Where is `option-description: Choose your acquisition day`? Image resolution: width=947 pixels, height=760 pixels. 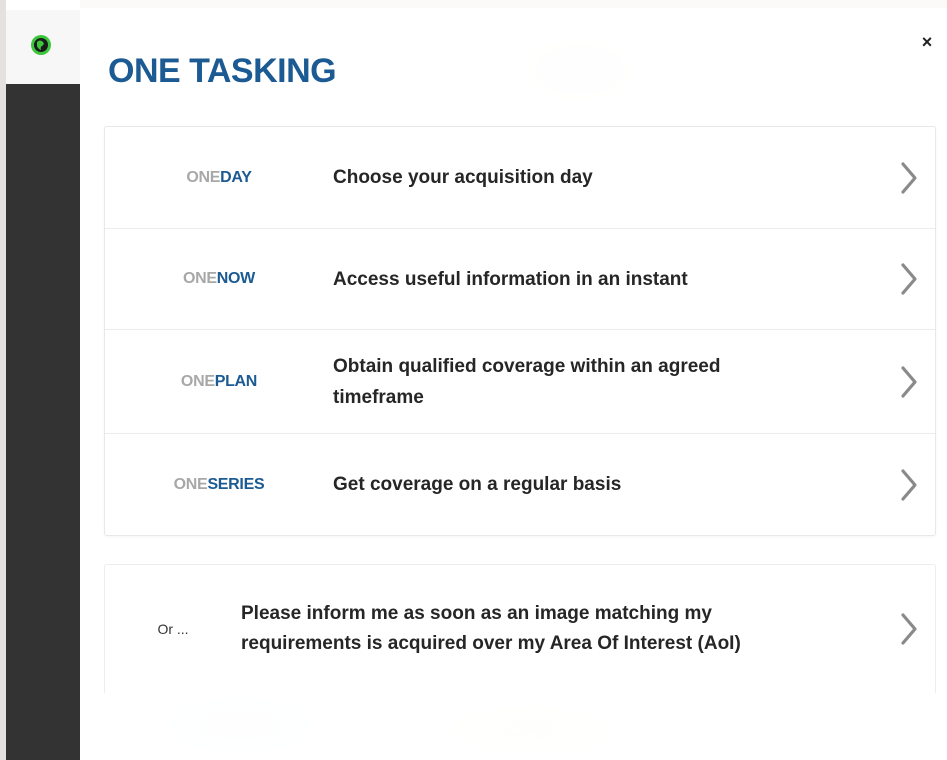 option-description: Choose your acquisition day is located at coordinates (463, 177).